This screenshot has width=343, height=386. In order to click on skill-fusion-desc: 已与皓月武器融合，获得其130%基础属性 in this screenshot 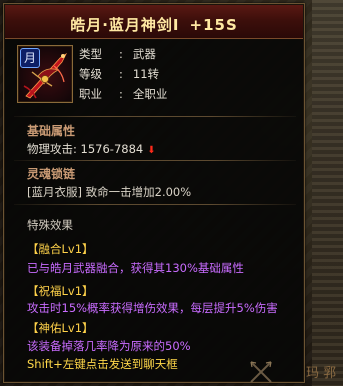, I will do `click(135, 268)`.